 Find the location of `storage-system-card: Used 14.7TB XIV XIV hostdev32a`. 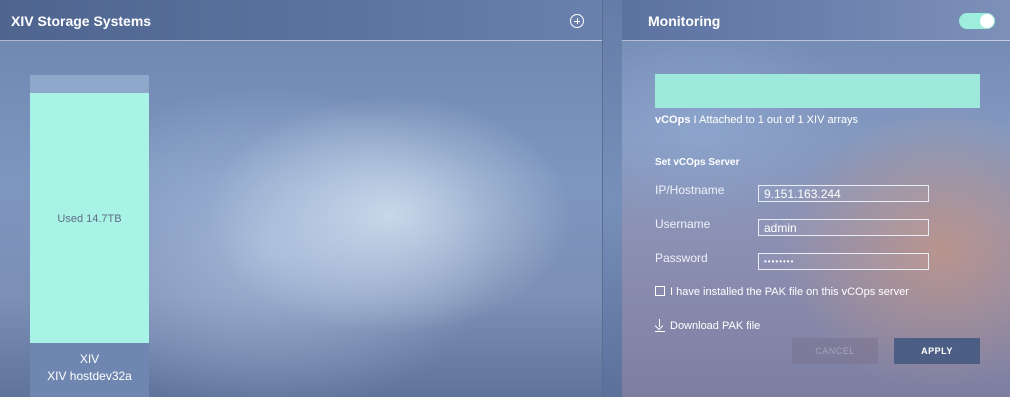

storage-system-card: Used 14.7TB XIV XIV hostdev32a is located at coordinates (89, 236).